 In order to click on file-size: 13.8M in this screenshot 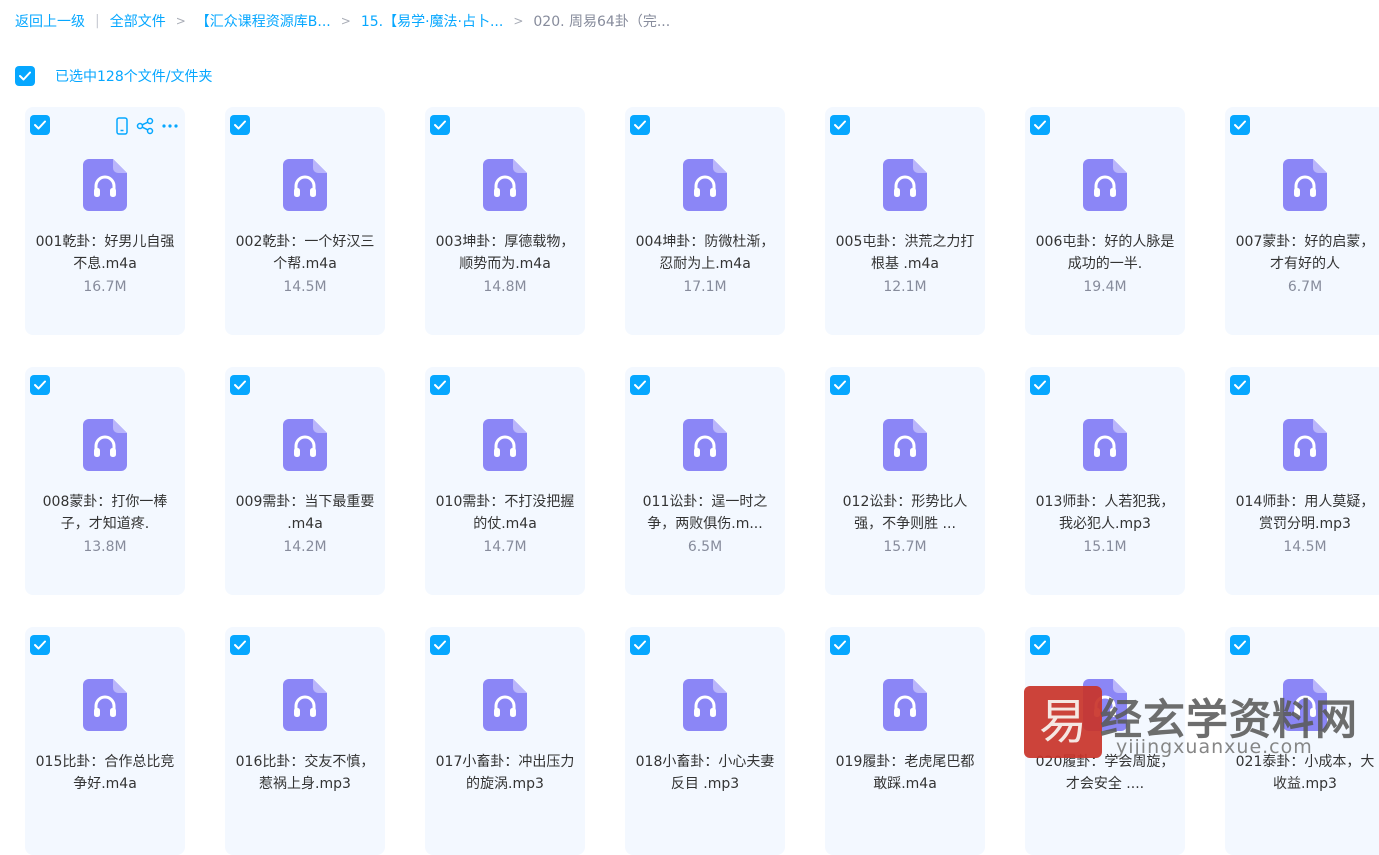, I will do `click(105, 547)`.